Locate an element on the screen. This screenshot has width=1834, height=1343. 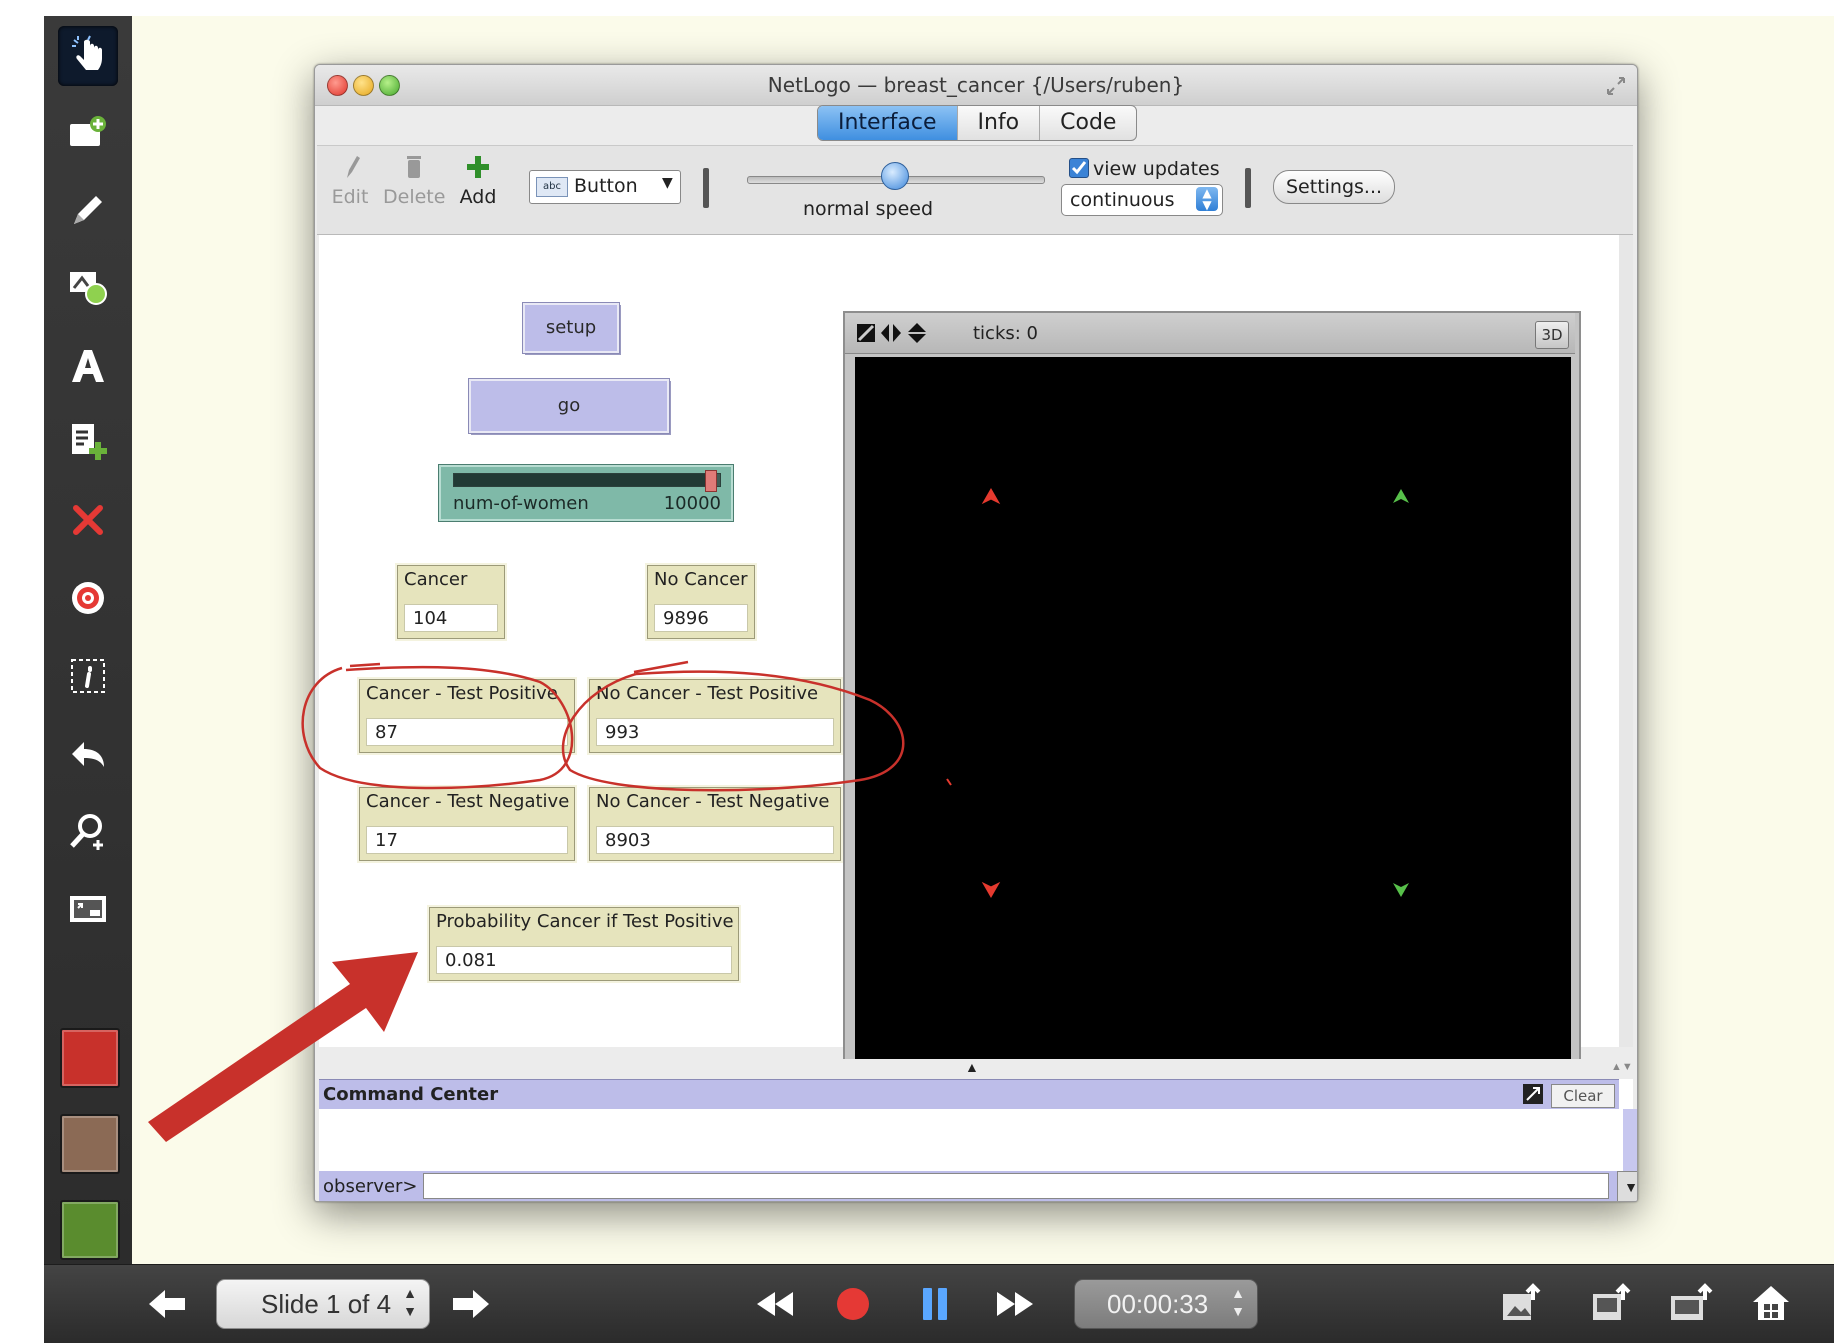
previous-slide-button is located at coordinates (167, 1304).